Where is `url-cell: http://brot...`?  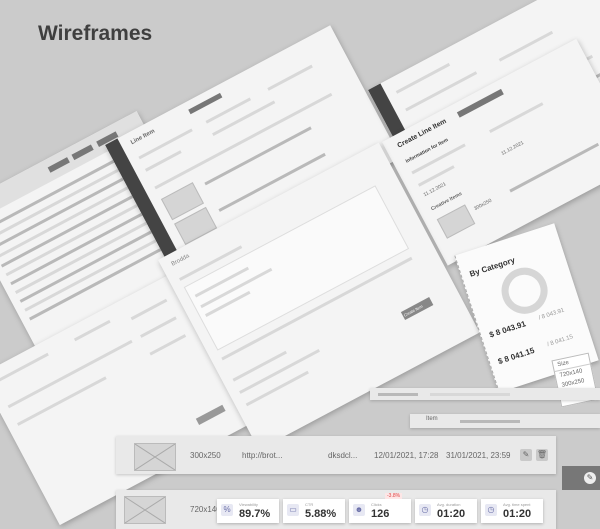
url-cell: http://brot... is located at coordinates (262, 455).